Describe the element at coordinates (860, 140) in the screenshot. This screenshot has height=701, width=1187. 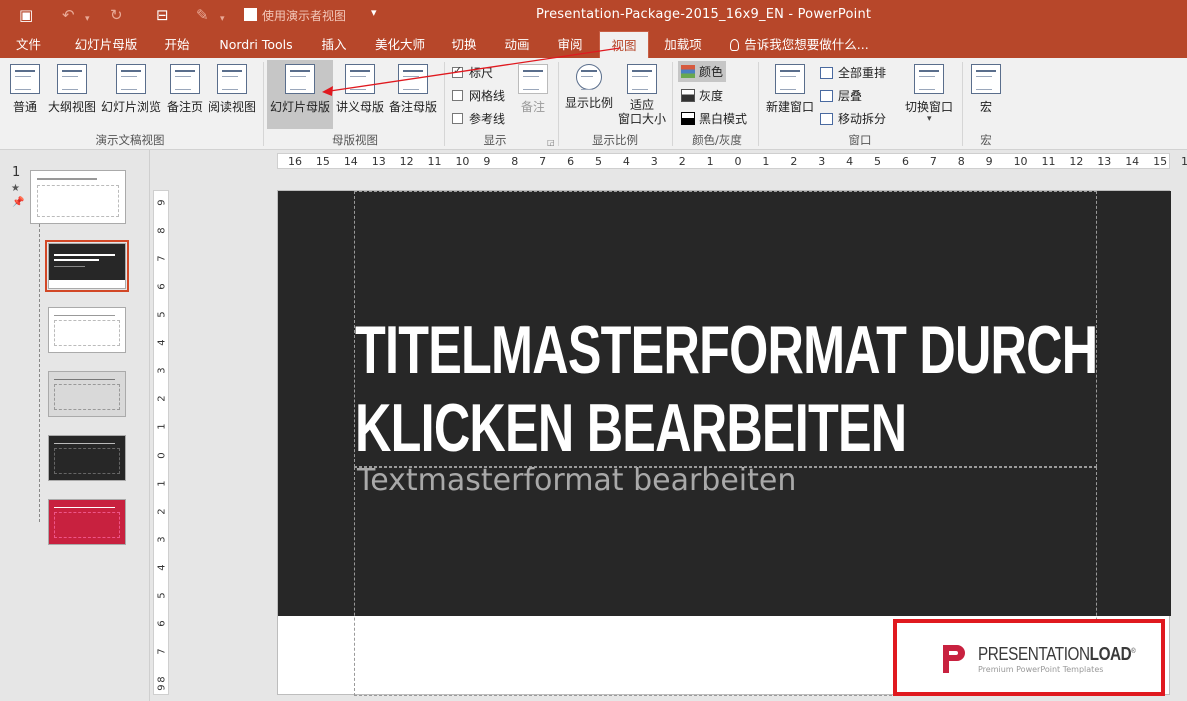
I see `group-label-window: 窗口` at that location.